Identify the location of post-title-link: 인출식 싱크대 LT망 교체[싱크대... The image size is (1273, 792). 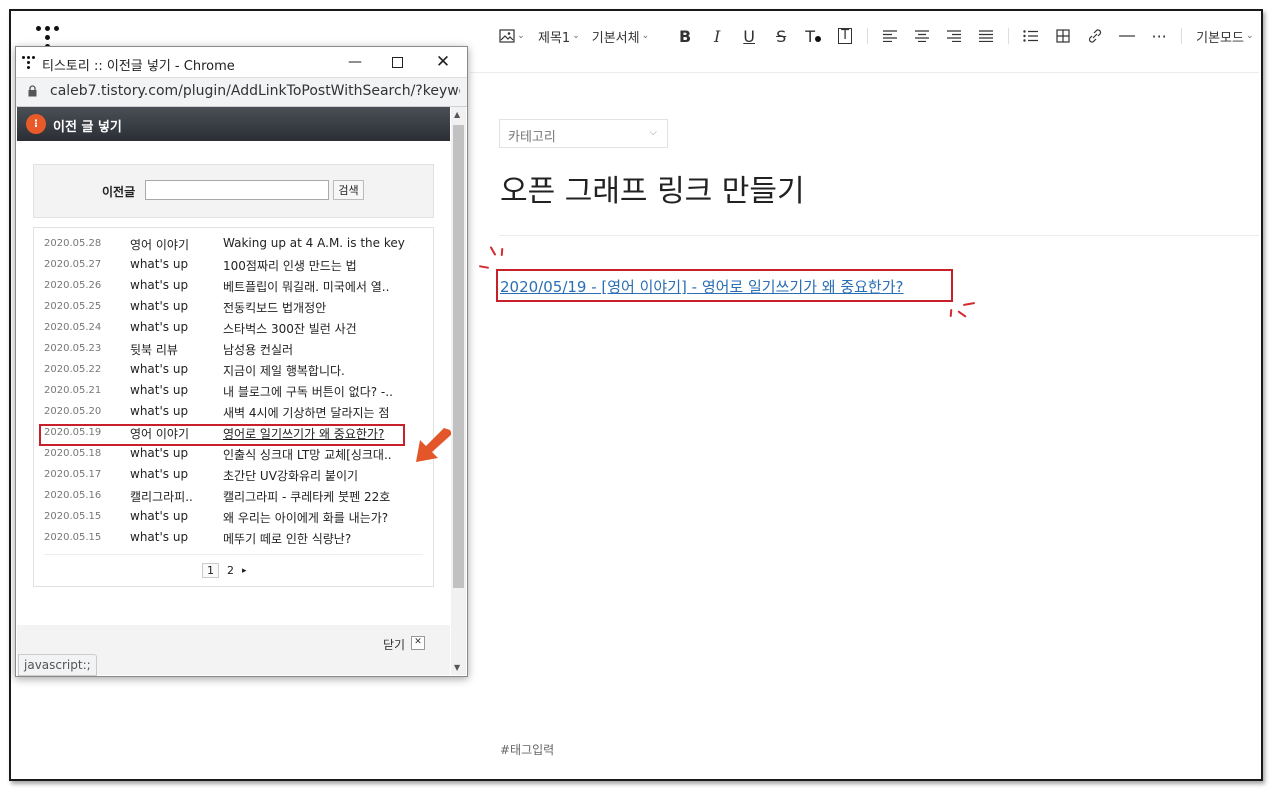
(316, 454).